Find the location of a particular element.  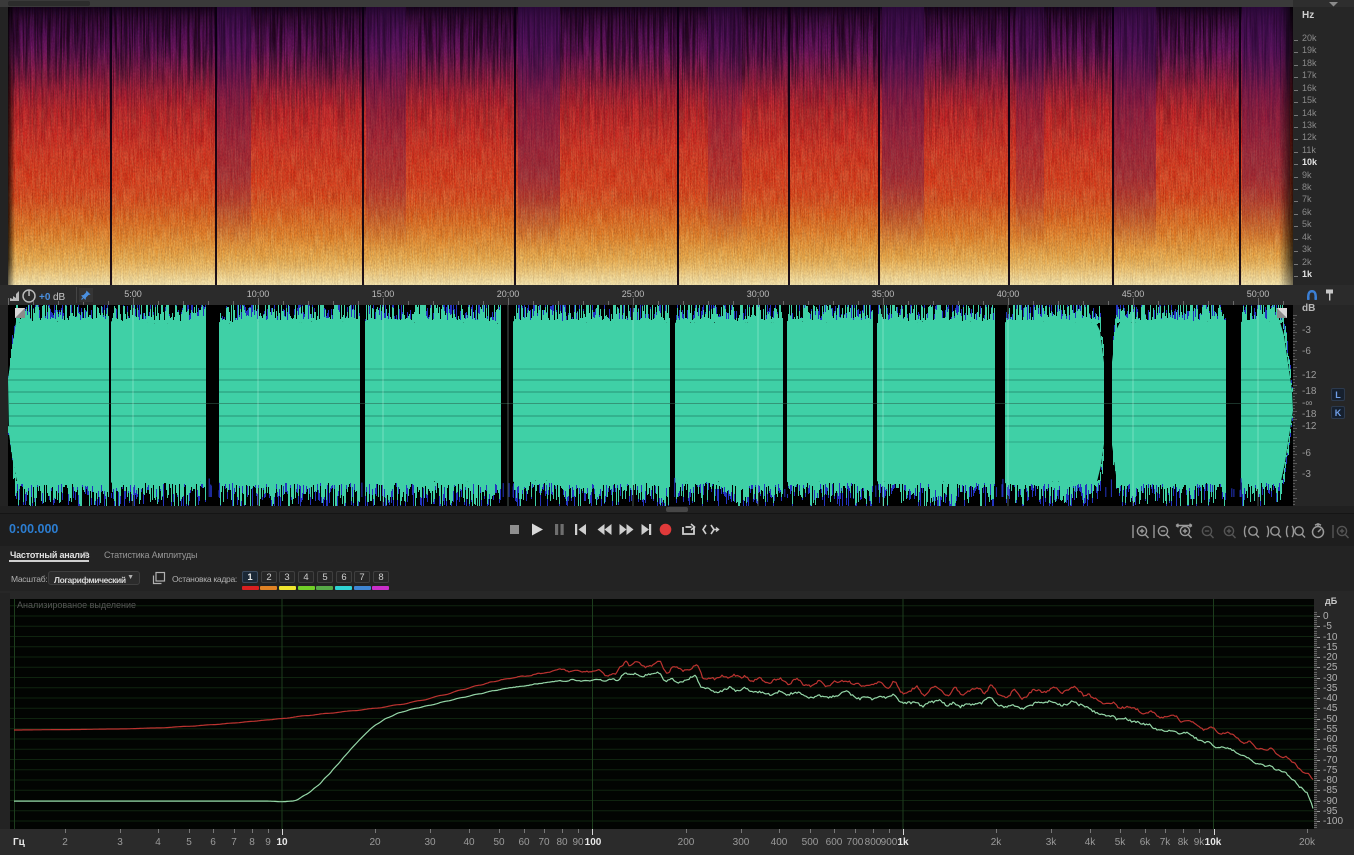

svg-text: +0 is located at coordinates (45, 297).